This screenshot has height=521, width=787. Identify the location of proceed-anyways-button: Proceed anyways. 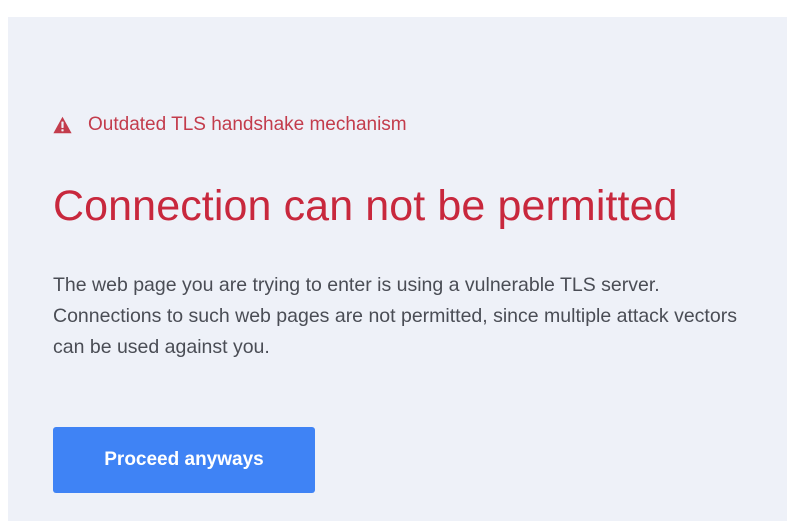
(184, 460).